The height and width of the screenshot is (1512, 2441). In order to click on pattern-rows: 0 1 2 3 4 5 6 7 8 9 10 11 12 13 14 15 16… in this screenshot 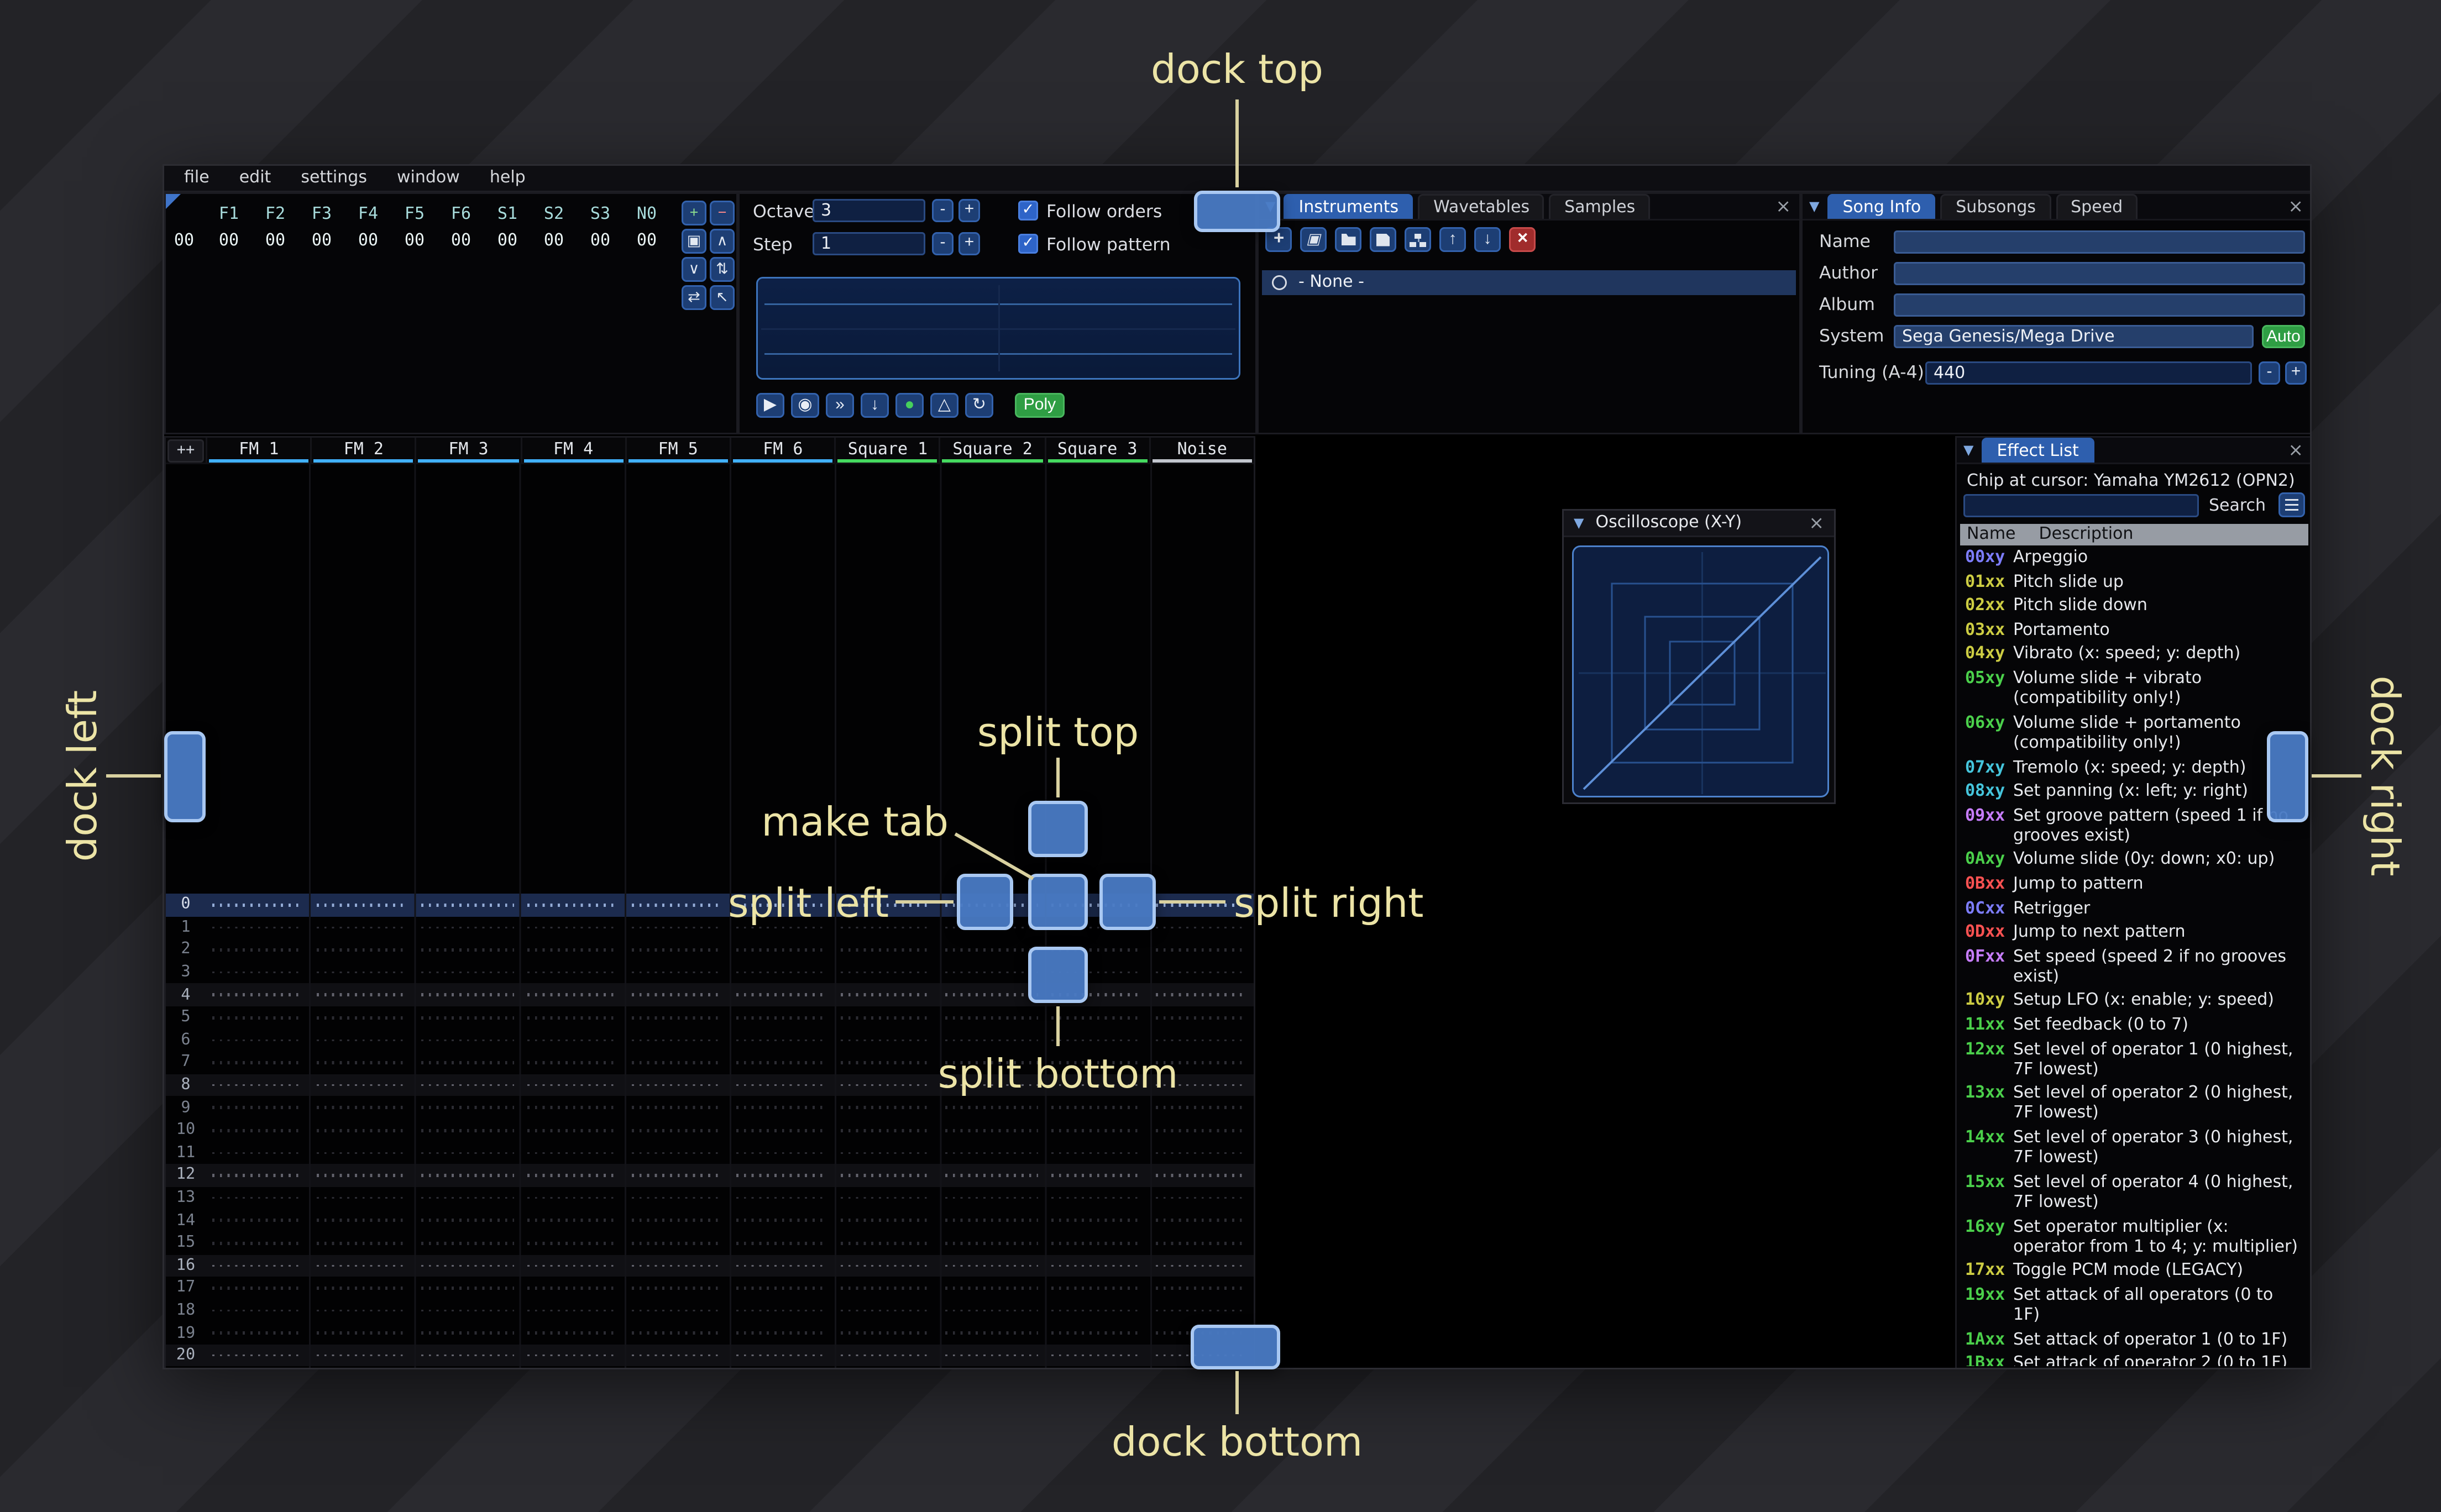, I will do `click(710, 1131)`.